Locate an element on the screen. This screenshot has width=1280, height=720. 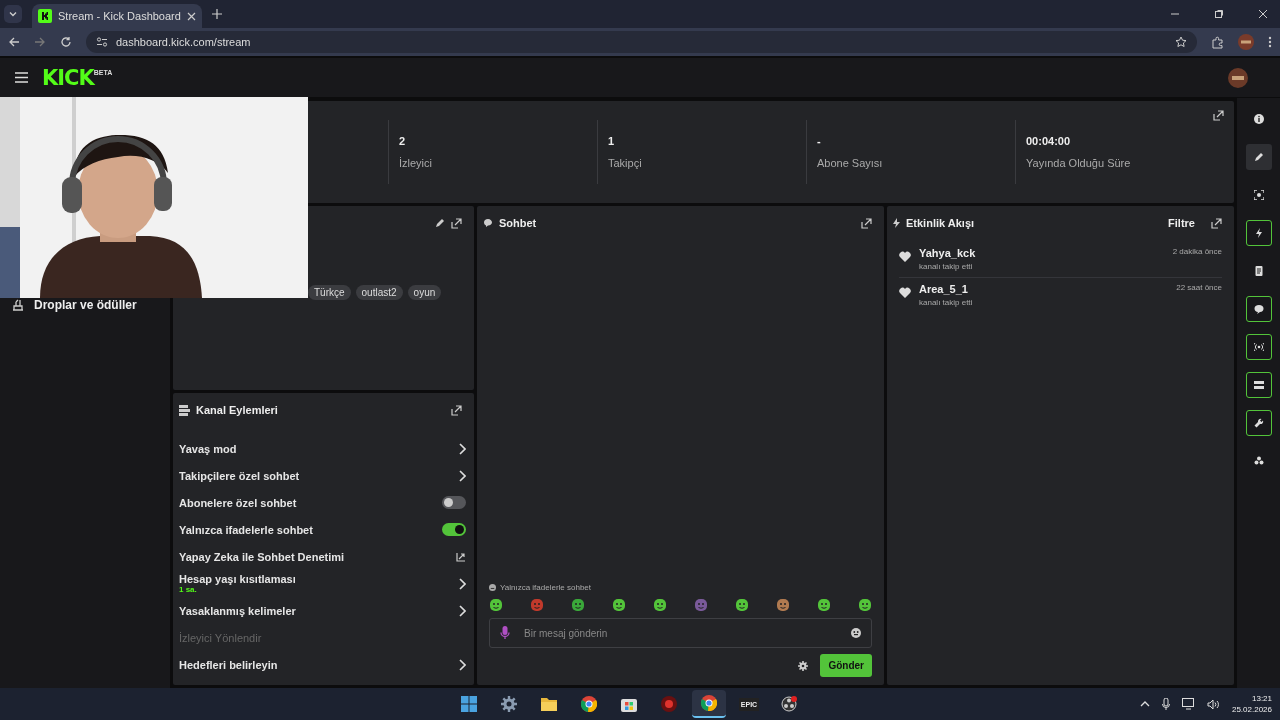
stat-label: Yayında Olduğu Süre is located at coordinates (1079, 163).